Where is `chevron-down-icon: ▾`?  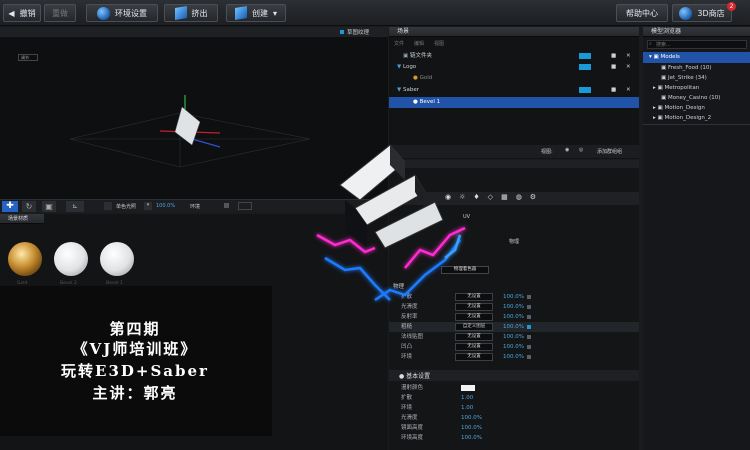
chevron-down-icon: ▾ is located at coordinates (274, 13).